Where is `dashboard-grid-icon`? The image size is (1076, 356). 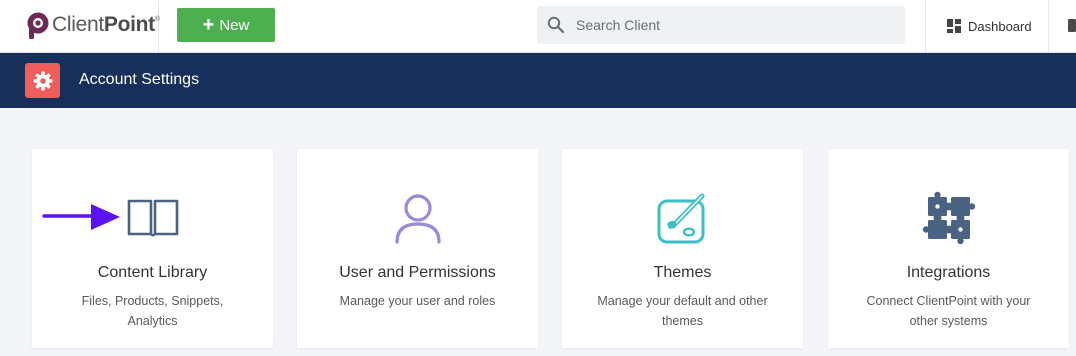 dashboard-grid-icon is located at coordinates (954, 26).